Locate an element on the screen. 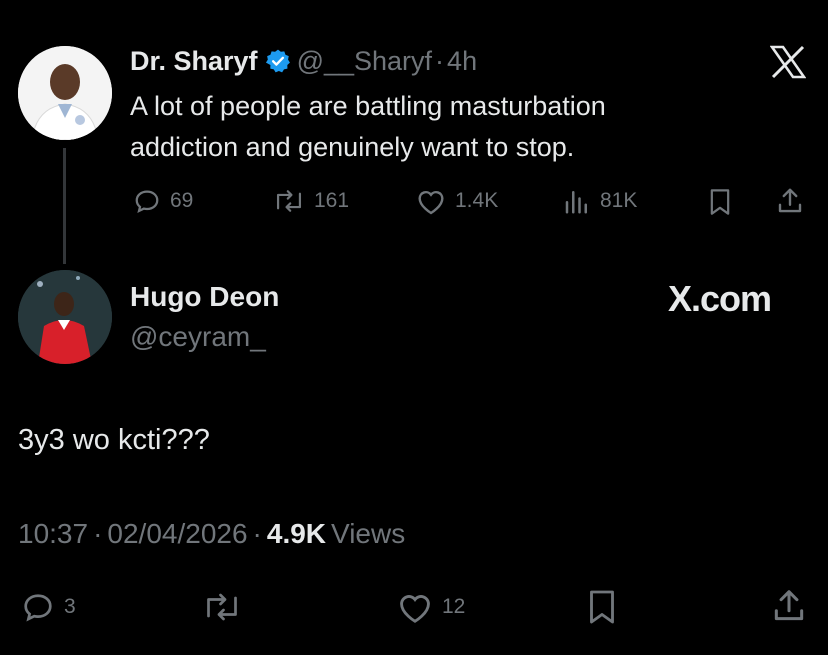  doctor-portrait-image is located at coordinates (65, 93).